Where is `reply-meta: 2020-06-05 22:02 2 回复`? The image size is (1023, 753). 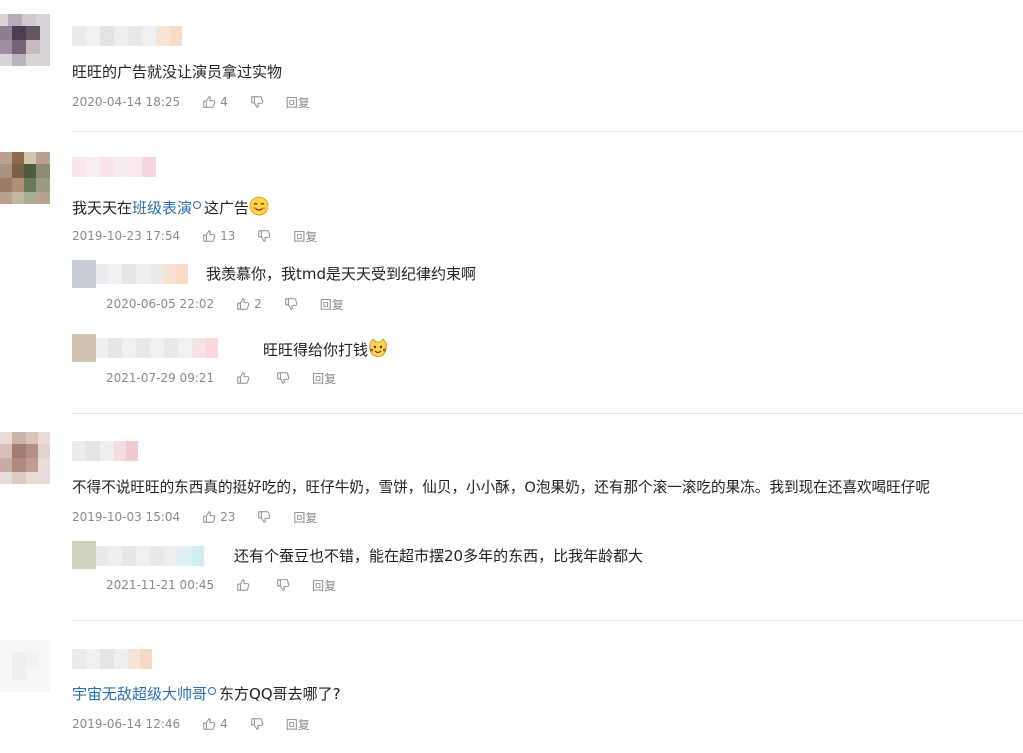 reply-meta: 2020-06-05 22:02 2 回复 is located at coordinates (225, 304).